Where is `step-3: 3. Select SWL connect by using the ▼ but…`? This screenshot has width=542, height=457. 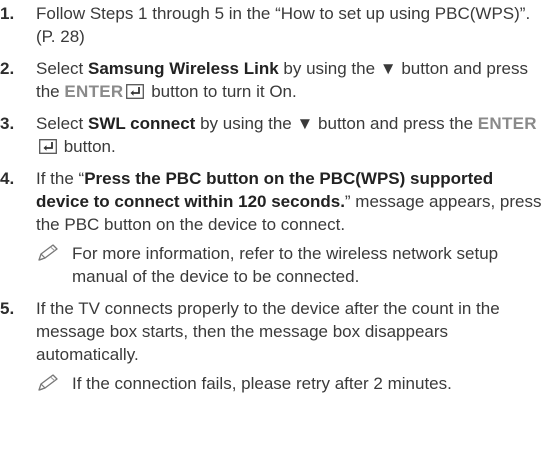
step-3: 3. Select SWL connect by using the ▼ but… is located at coordinates (271, 135).